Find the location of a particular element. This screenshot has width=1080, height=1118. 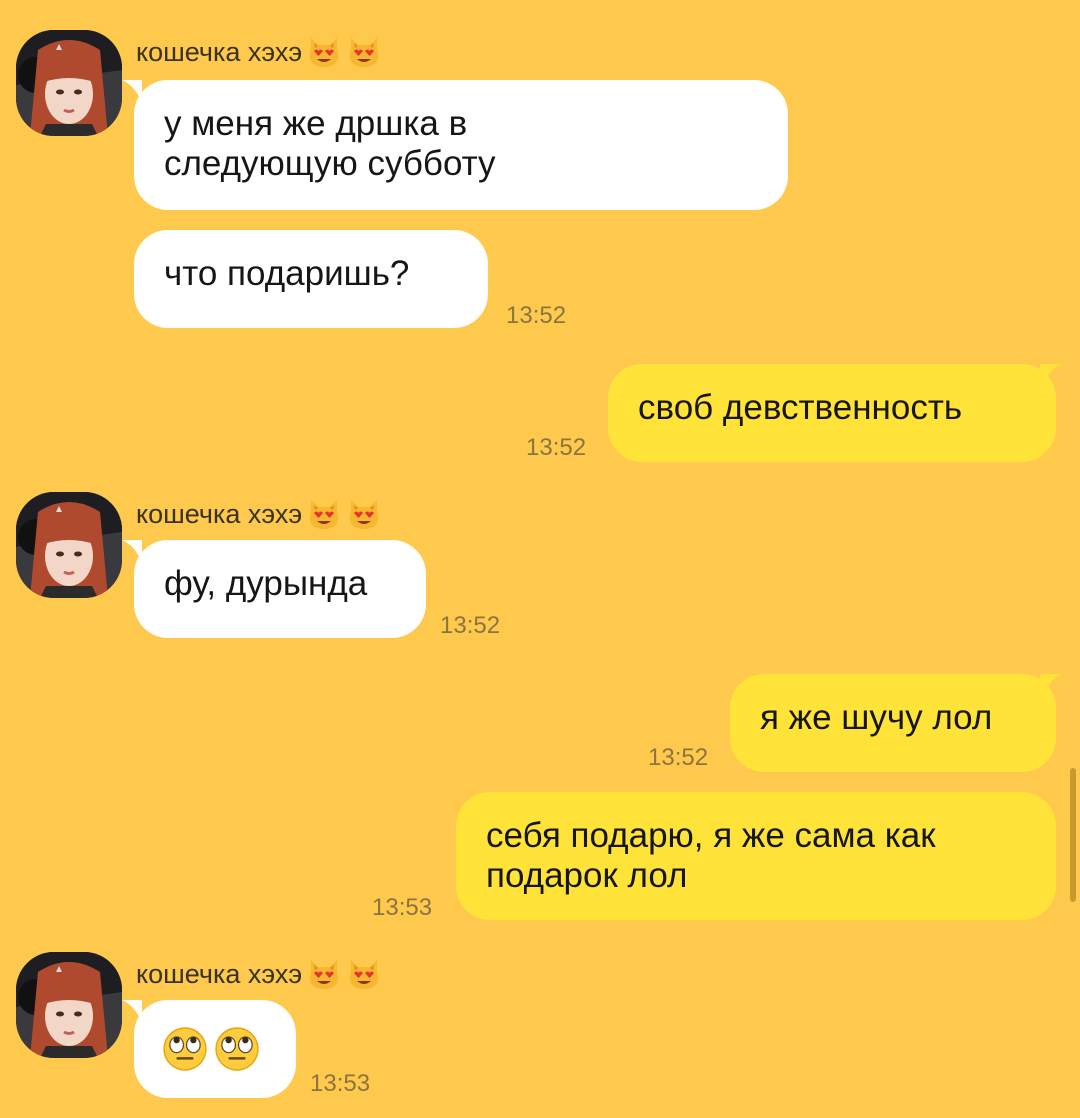

message-text-line: себя подарю, я же сама как is located at coordinates (711, 835).